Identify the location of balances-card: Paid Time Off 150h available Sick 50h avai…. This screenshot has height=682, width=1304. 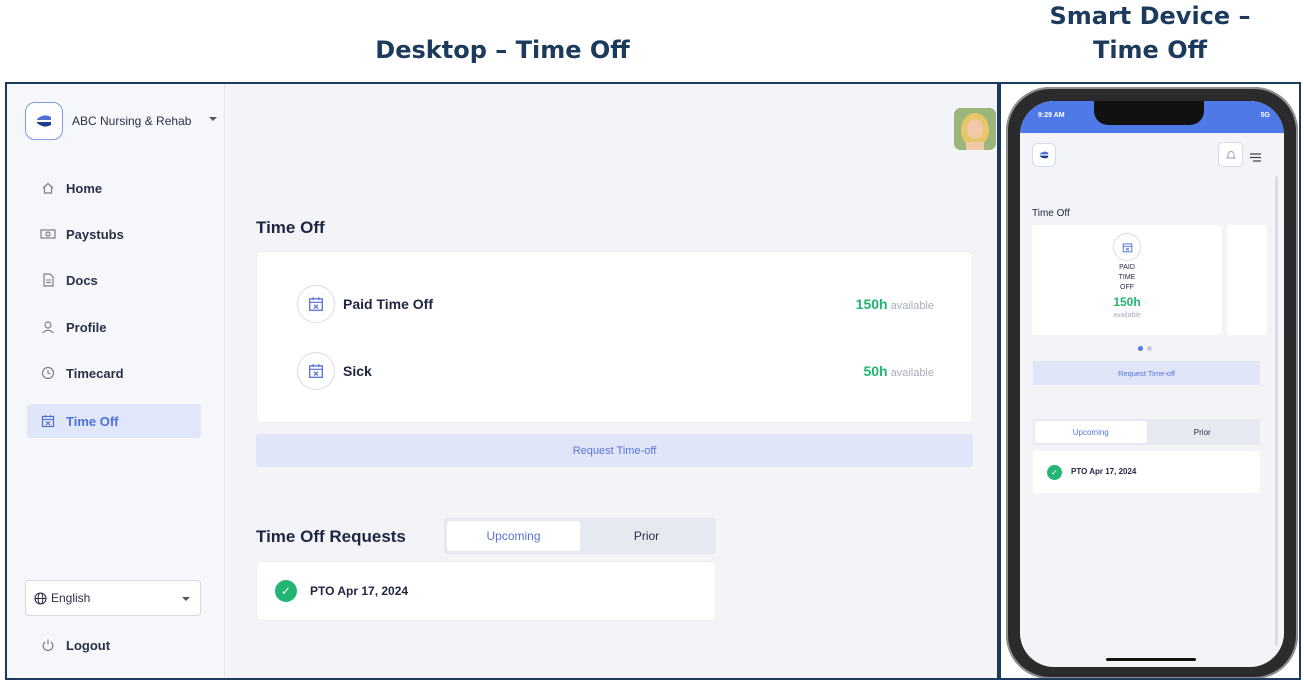
(614, 337).